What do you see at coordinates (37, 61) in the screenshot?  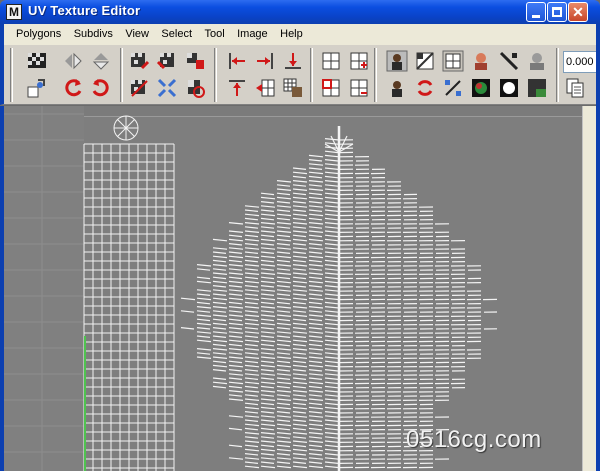 I see `checker-icon` at bounding box center [37, 61].